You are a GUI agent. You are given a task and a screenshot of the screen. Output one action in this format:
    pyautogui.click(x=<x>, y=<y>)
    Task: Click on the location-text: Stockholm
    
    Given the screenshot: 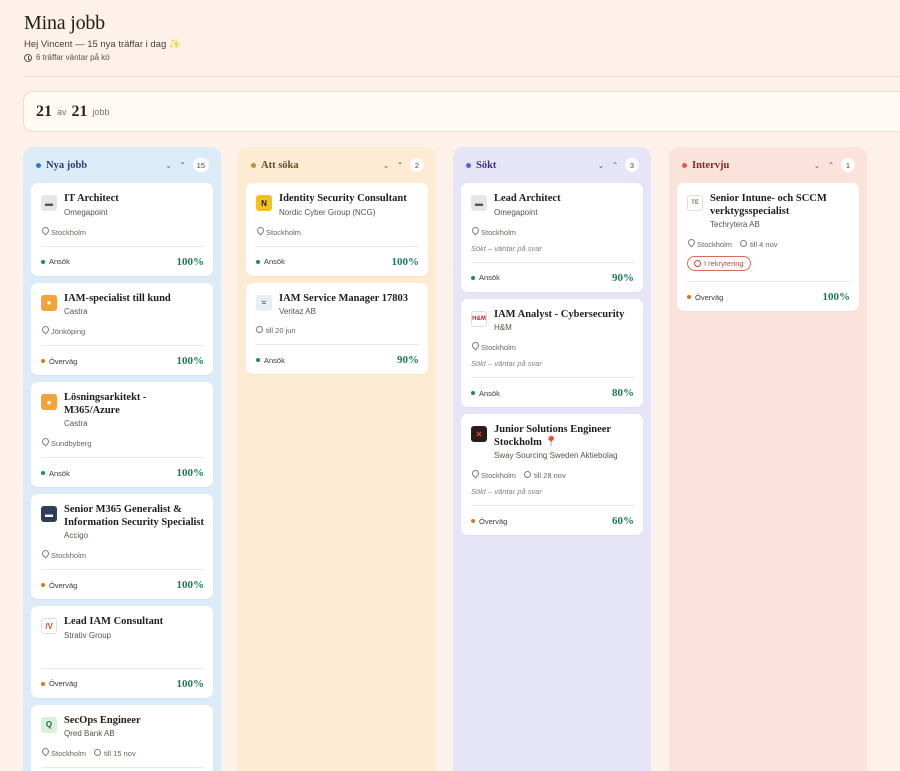 What is the action you would take?
    pyautogui.click(x=69, y=555)
    